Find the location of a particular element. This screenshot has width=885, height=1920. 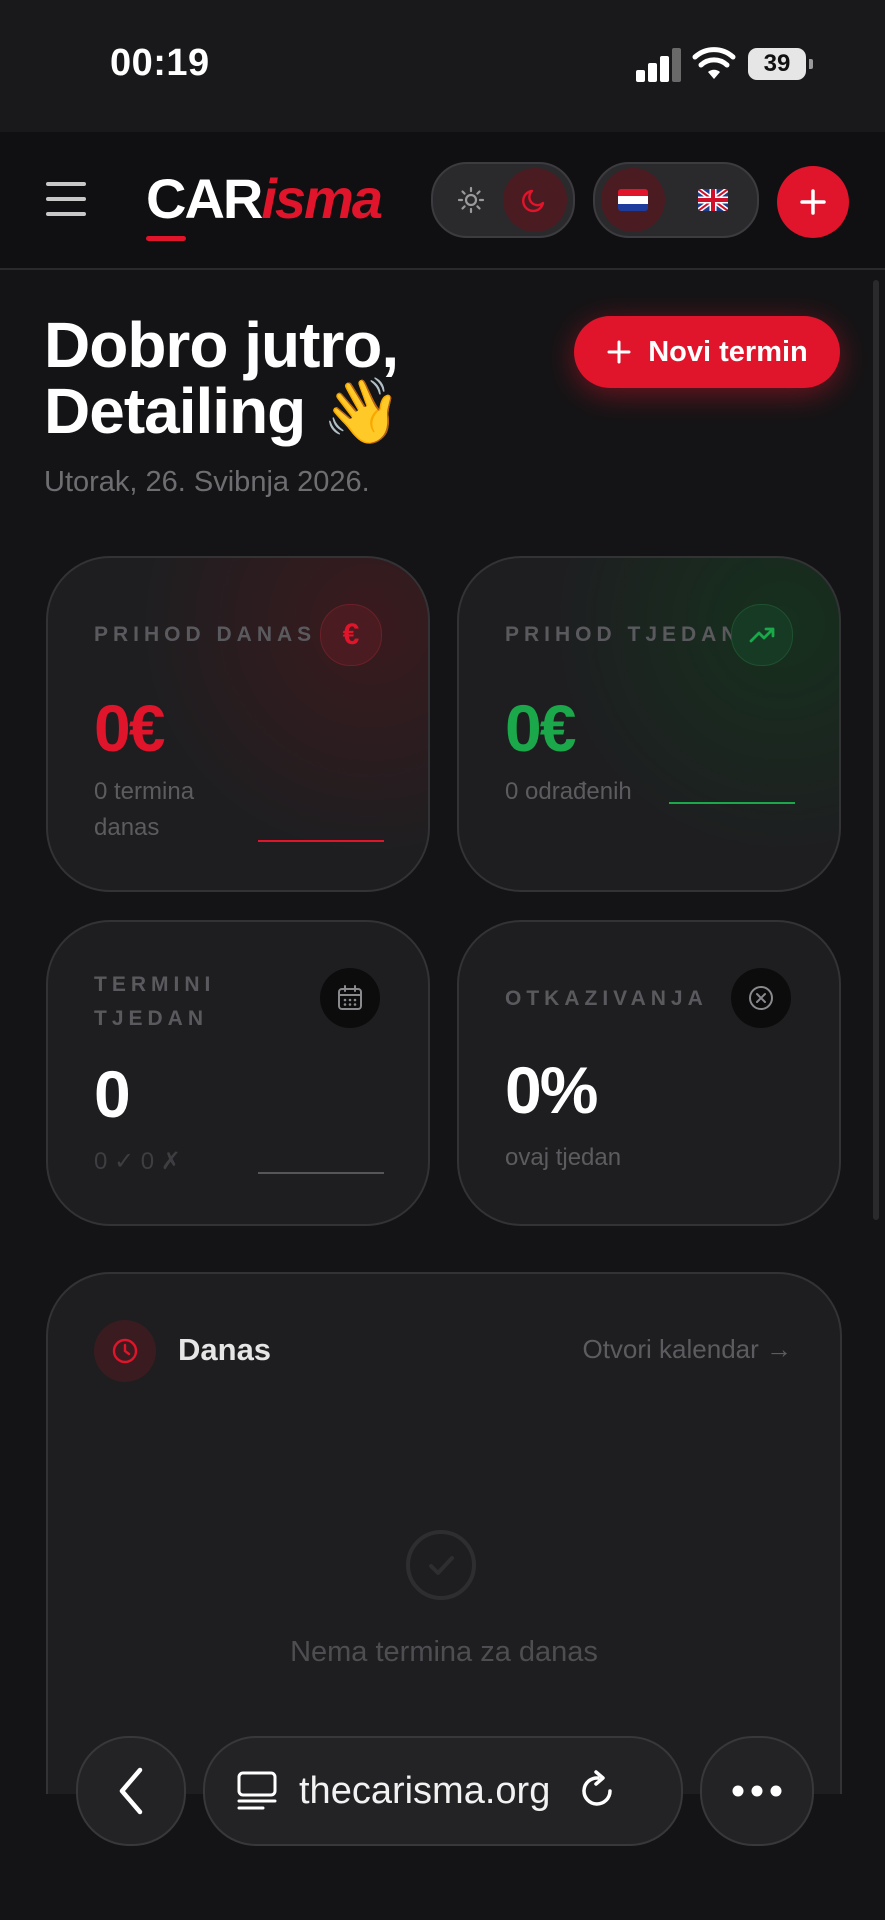

lang-en-button is located at coordinates (713, 200).